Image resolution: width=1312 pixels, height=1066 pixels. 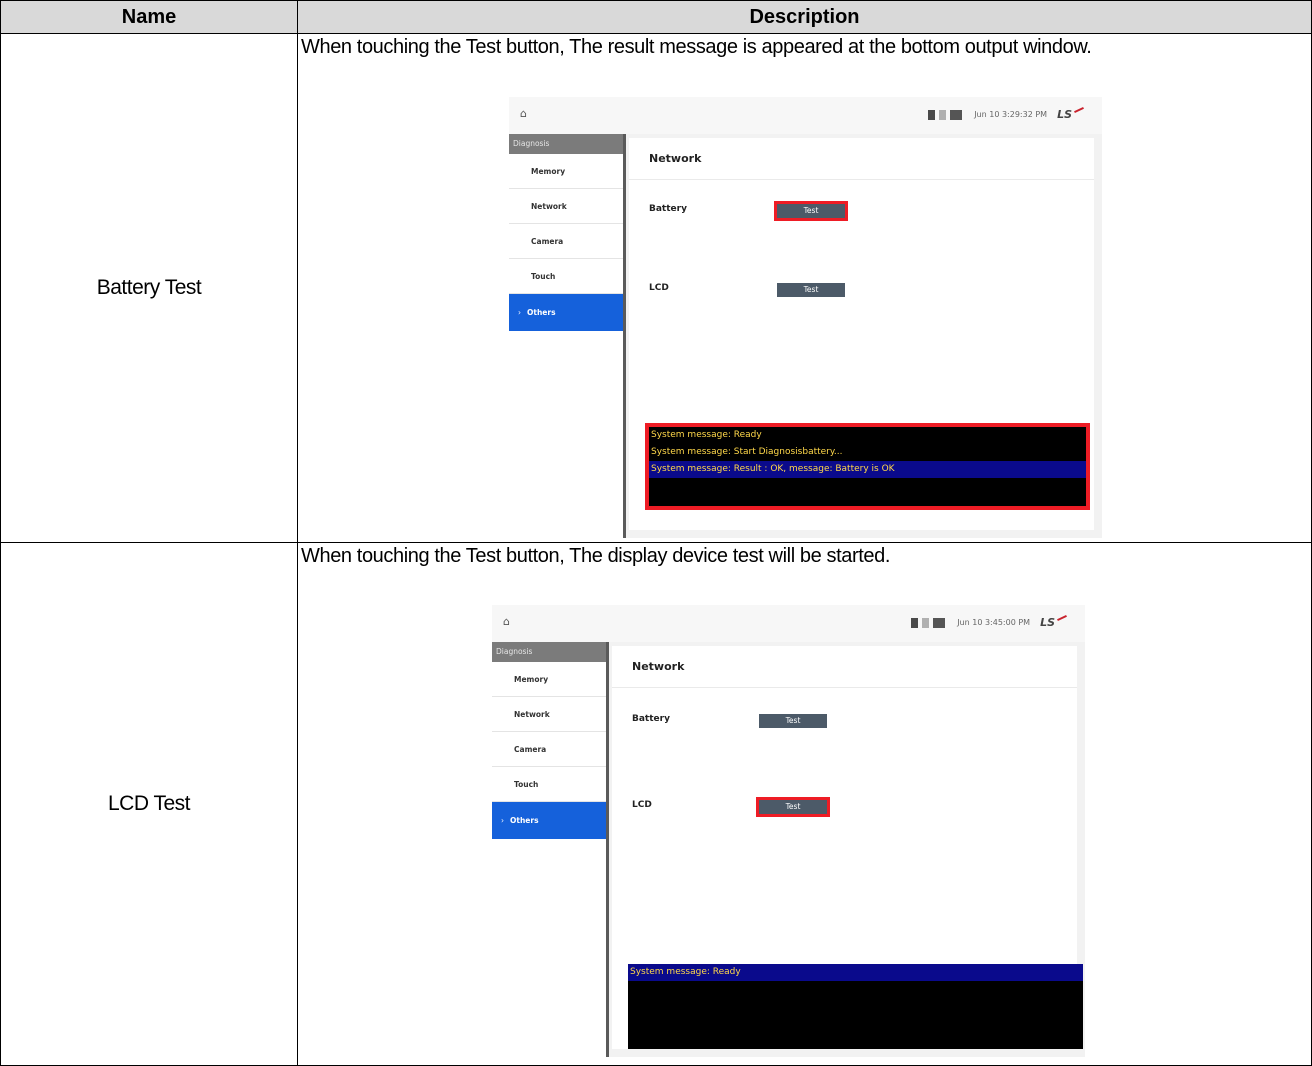 I want to click on status-area: Jun 10 3:45:00 PM LS, so click(x=989, y=621).